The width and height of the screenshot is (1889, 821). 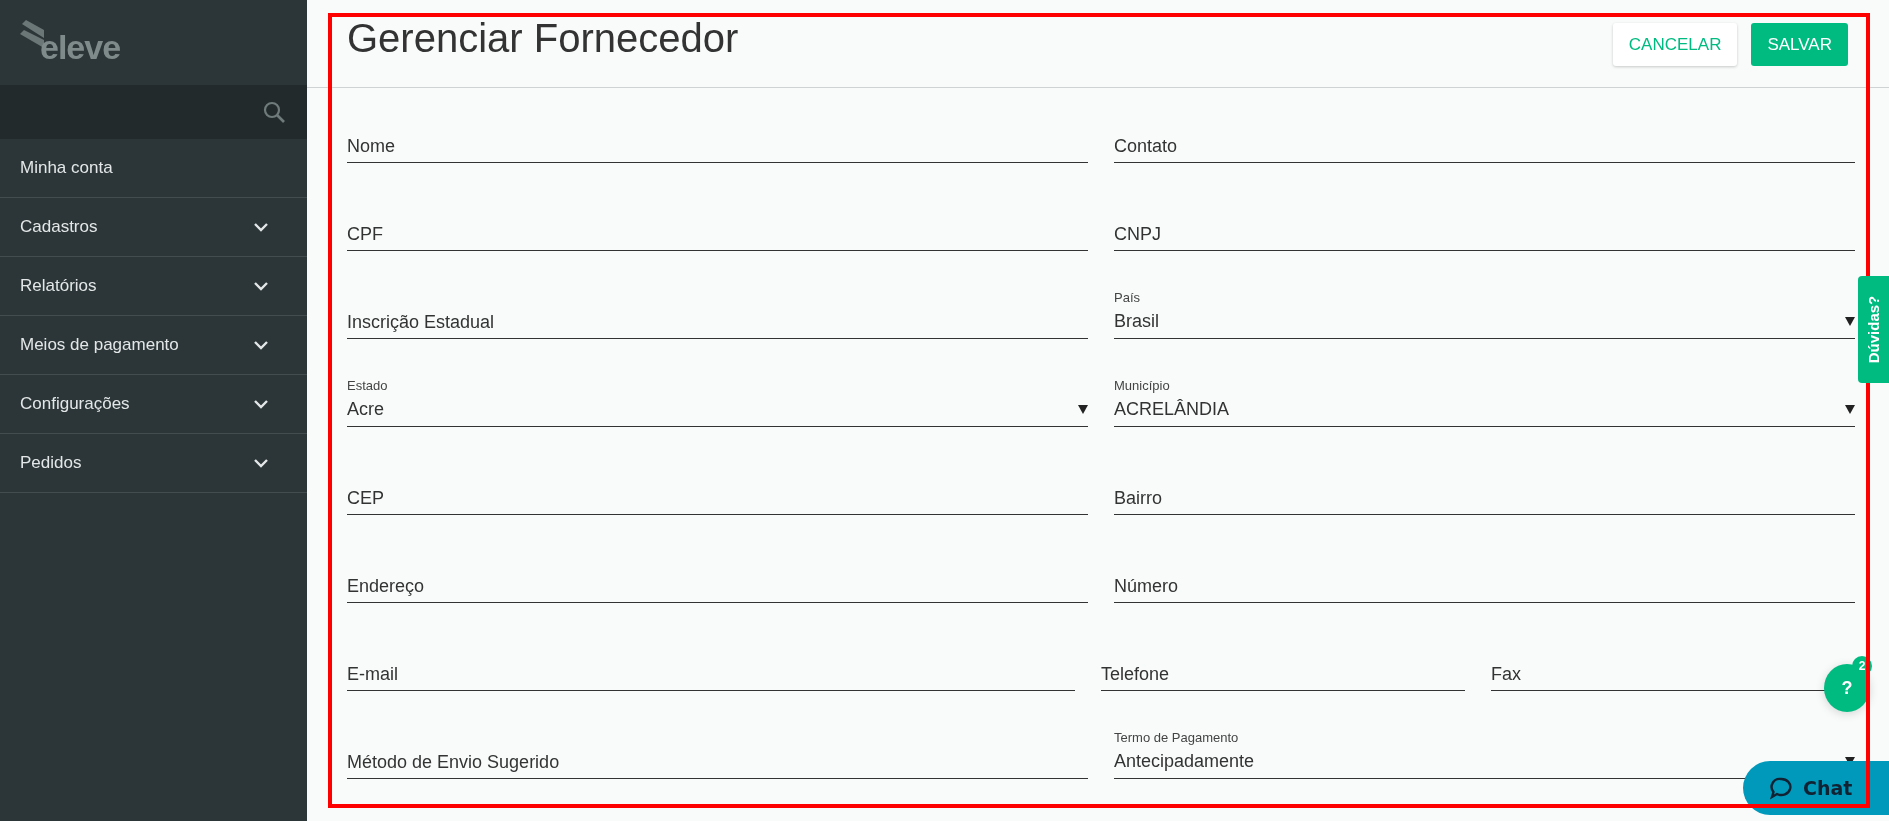 I want to click on select-field: Município ACRELÂNDIA, so click(x=1484, y=397).